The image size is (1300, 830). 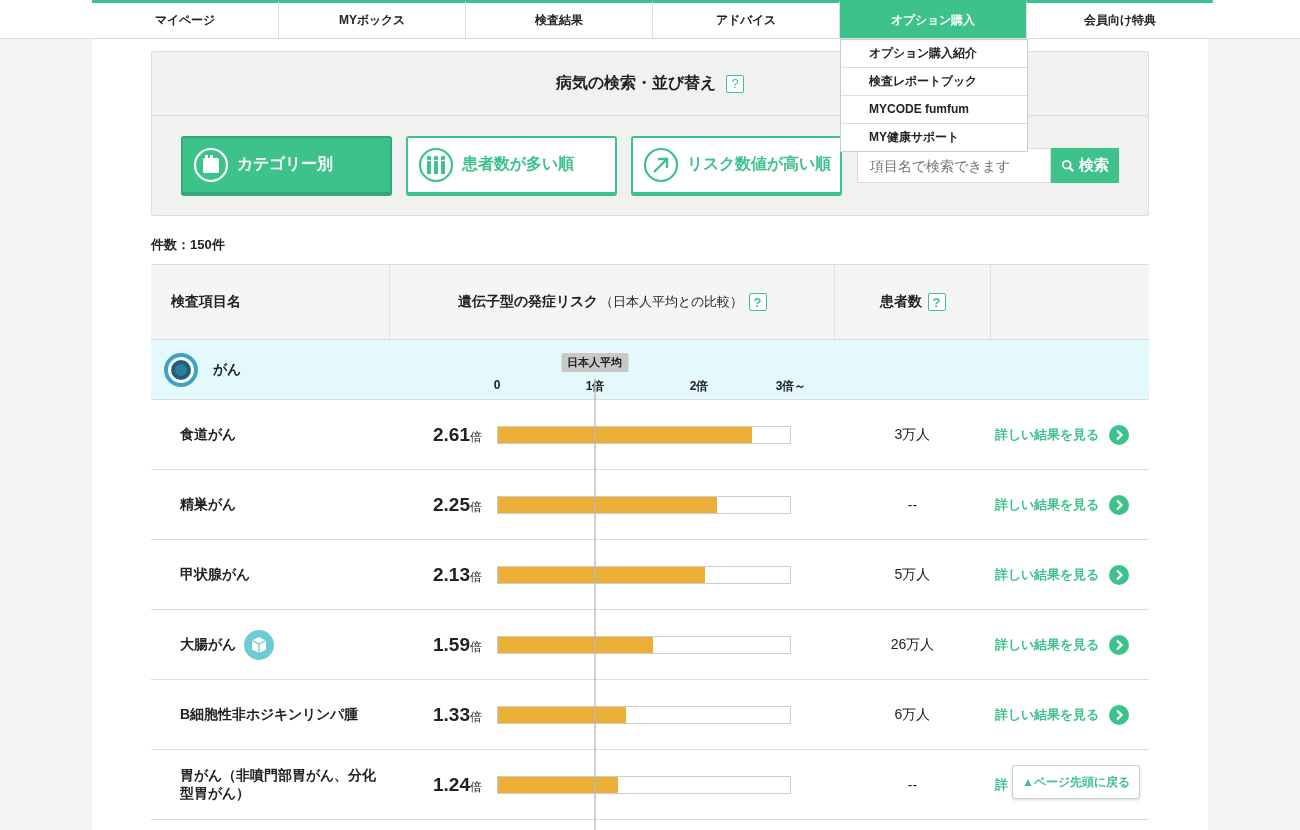 I want to click on search-button: 検索, so click(x=1085, y=165).